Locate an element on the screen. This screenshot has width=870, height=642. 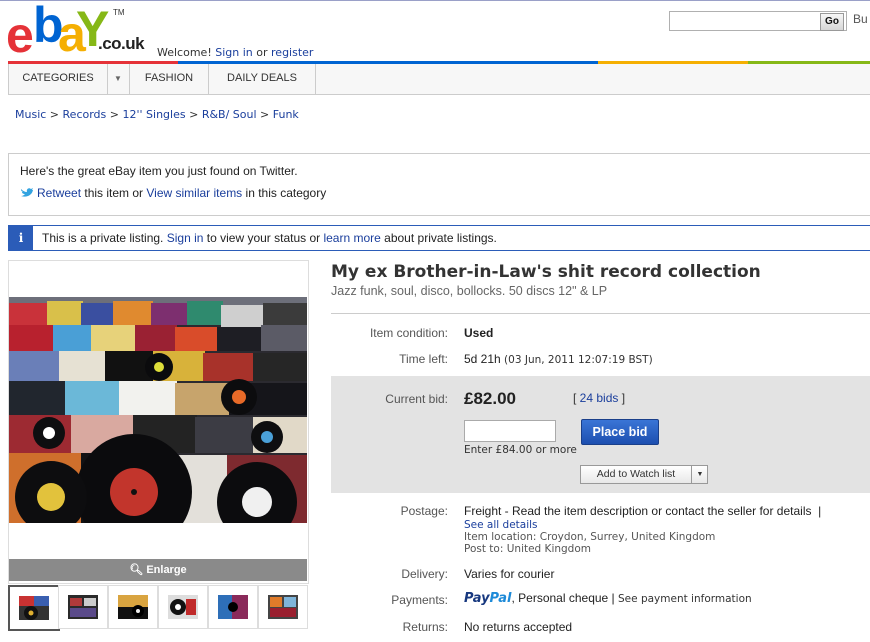
twitter-bird-icon is located at coordinates (27, 192).